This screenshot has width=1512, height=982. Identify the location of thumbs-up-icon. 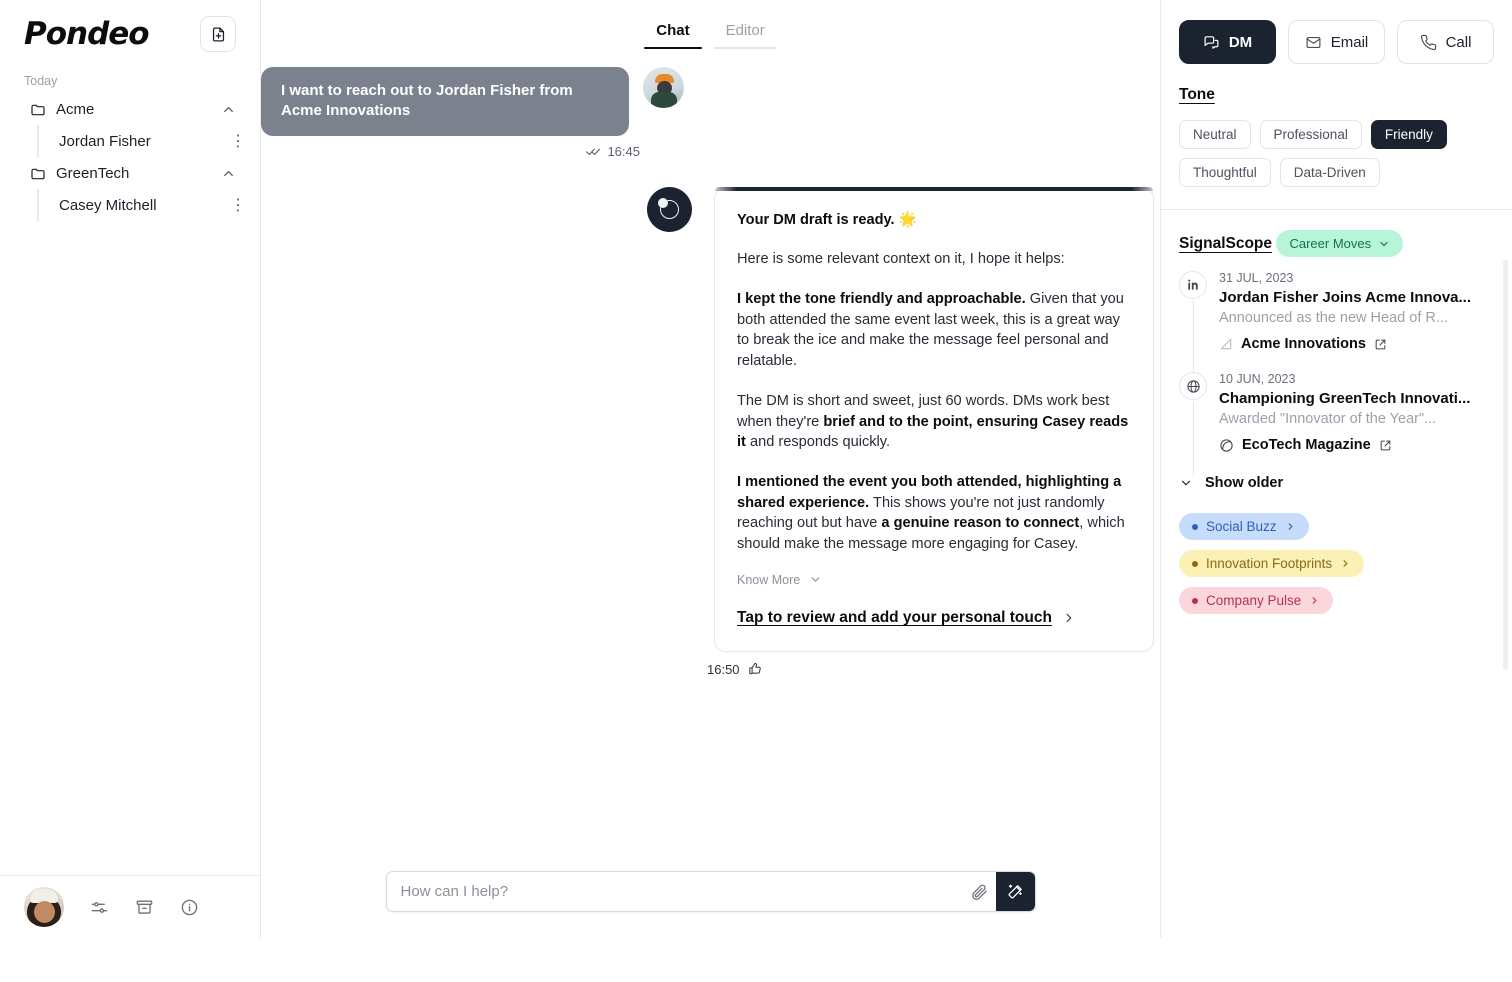
(755, 669).